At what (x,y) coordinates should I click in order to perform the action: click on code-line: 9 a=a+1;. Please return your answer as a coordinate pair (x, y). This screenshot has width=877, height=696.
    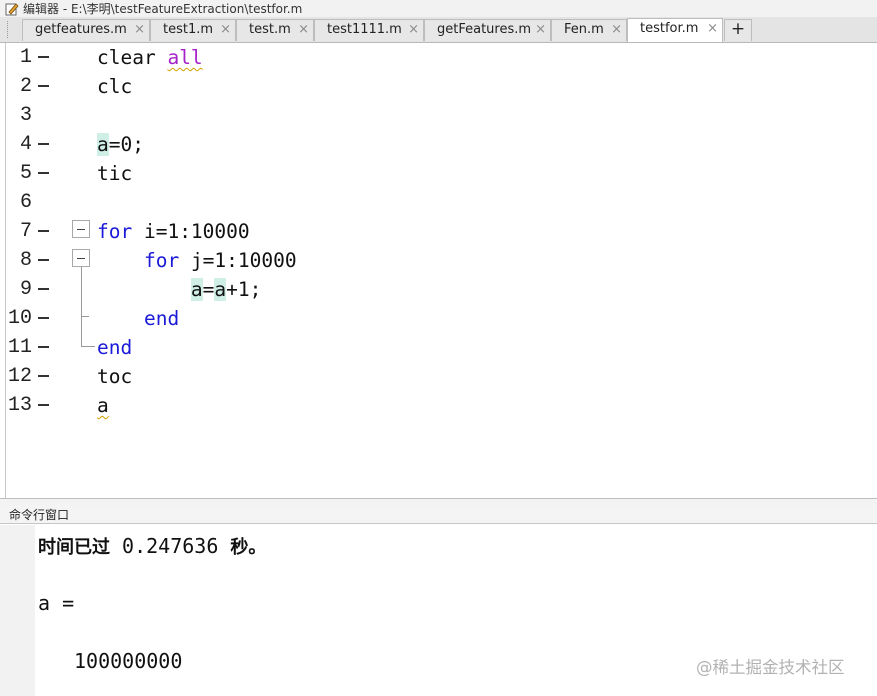
    Looking at the image, I should click on (438, 289).